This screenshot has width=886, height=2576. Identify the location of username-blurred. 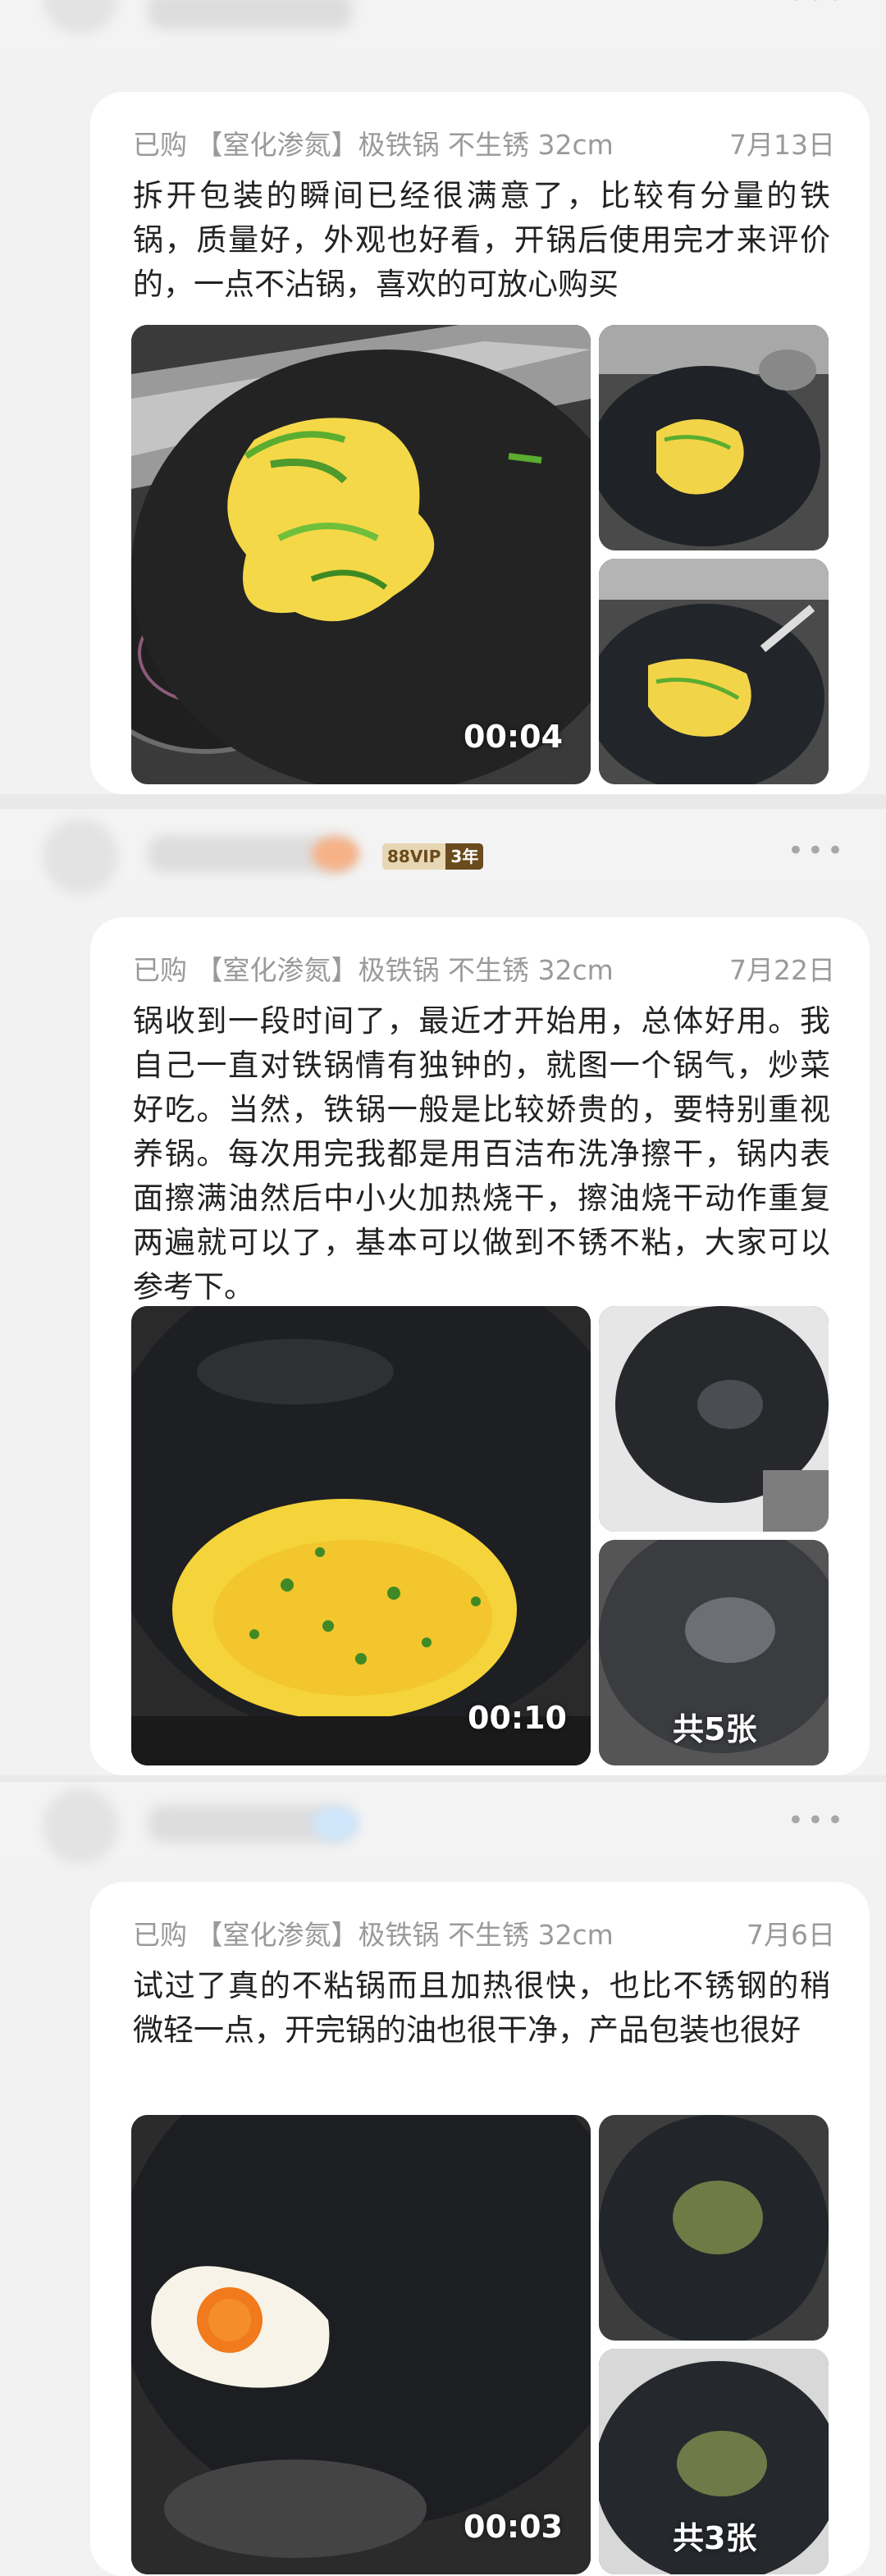
(251, 15).